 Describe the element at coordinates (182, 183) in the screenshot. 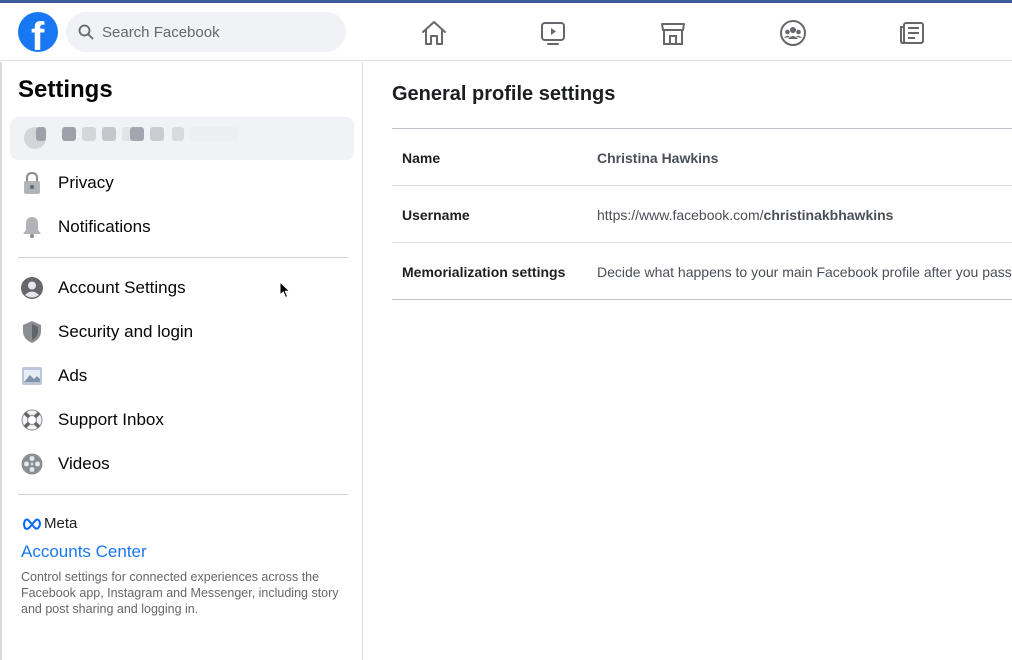

I see `sidebar-item-privacy: Privacy` at that location.